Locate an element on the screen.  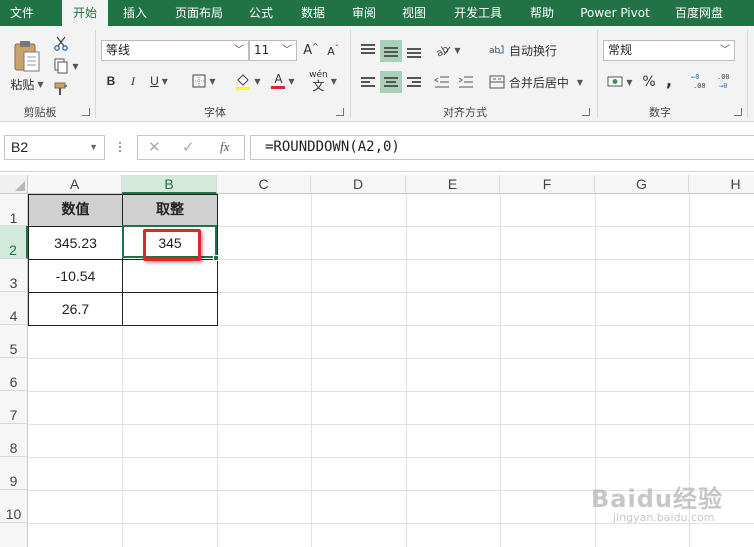
decrease-indent-button is located at coordinates (442, 82).